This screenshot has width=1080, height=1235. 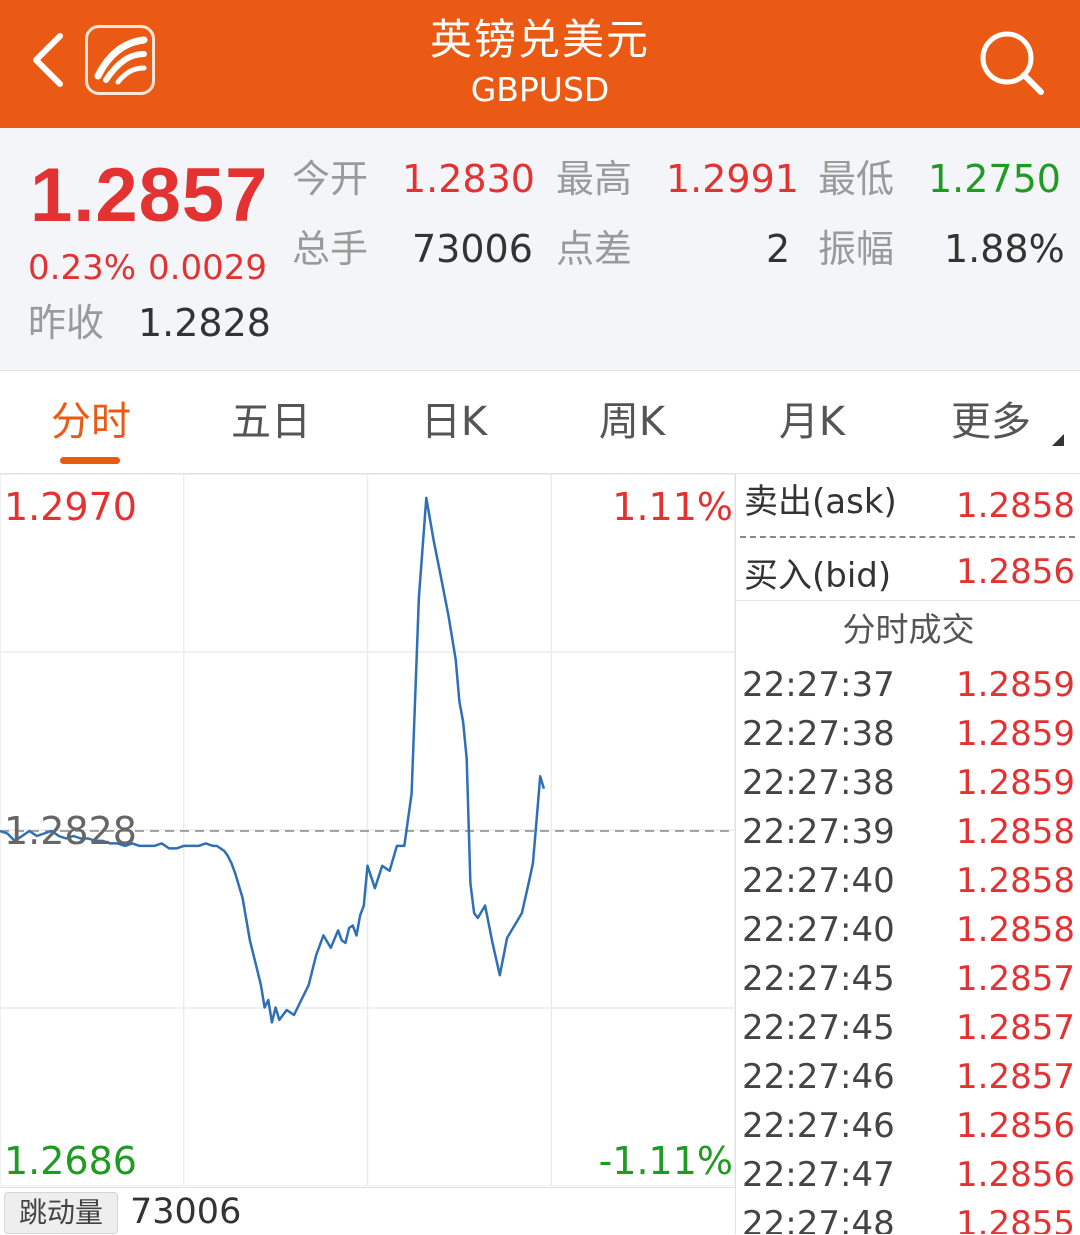 I want to click on amplitude-label: 振幅, so click(x=856, y=249).